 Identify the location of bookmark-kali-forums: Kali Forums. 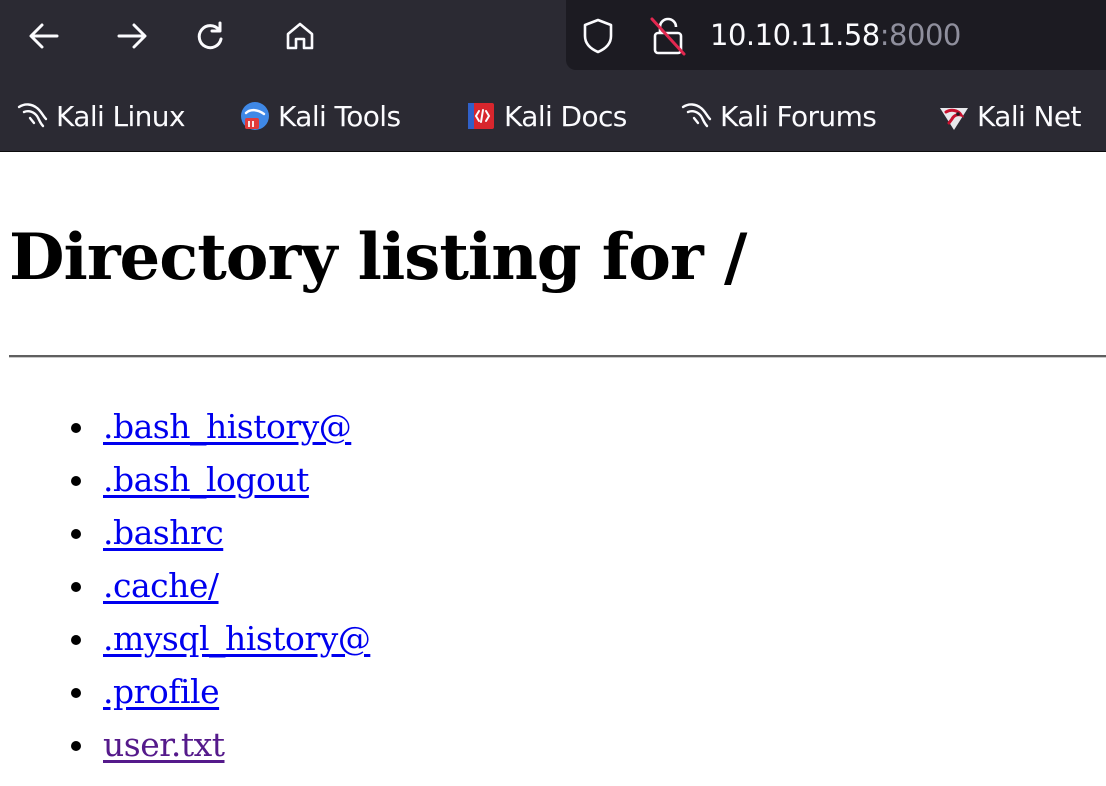
(778, 116).